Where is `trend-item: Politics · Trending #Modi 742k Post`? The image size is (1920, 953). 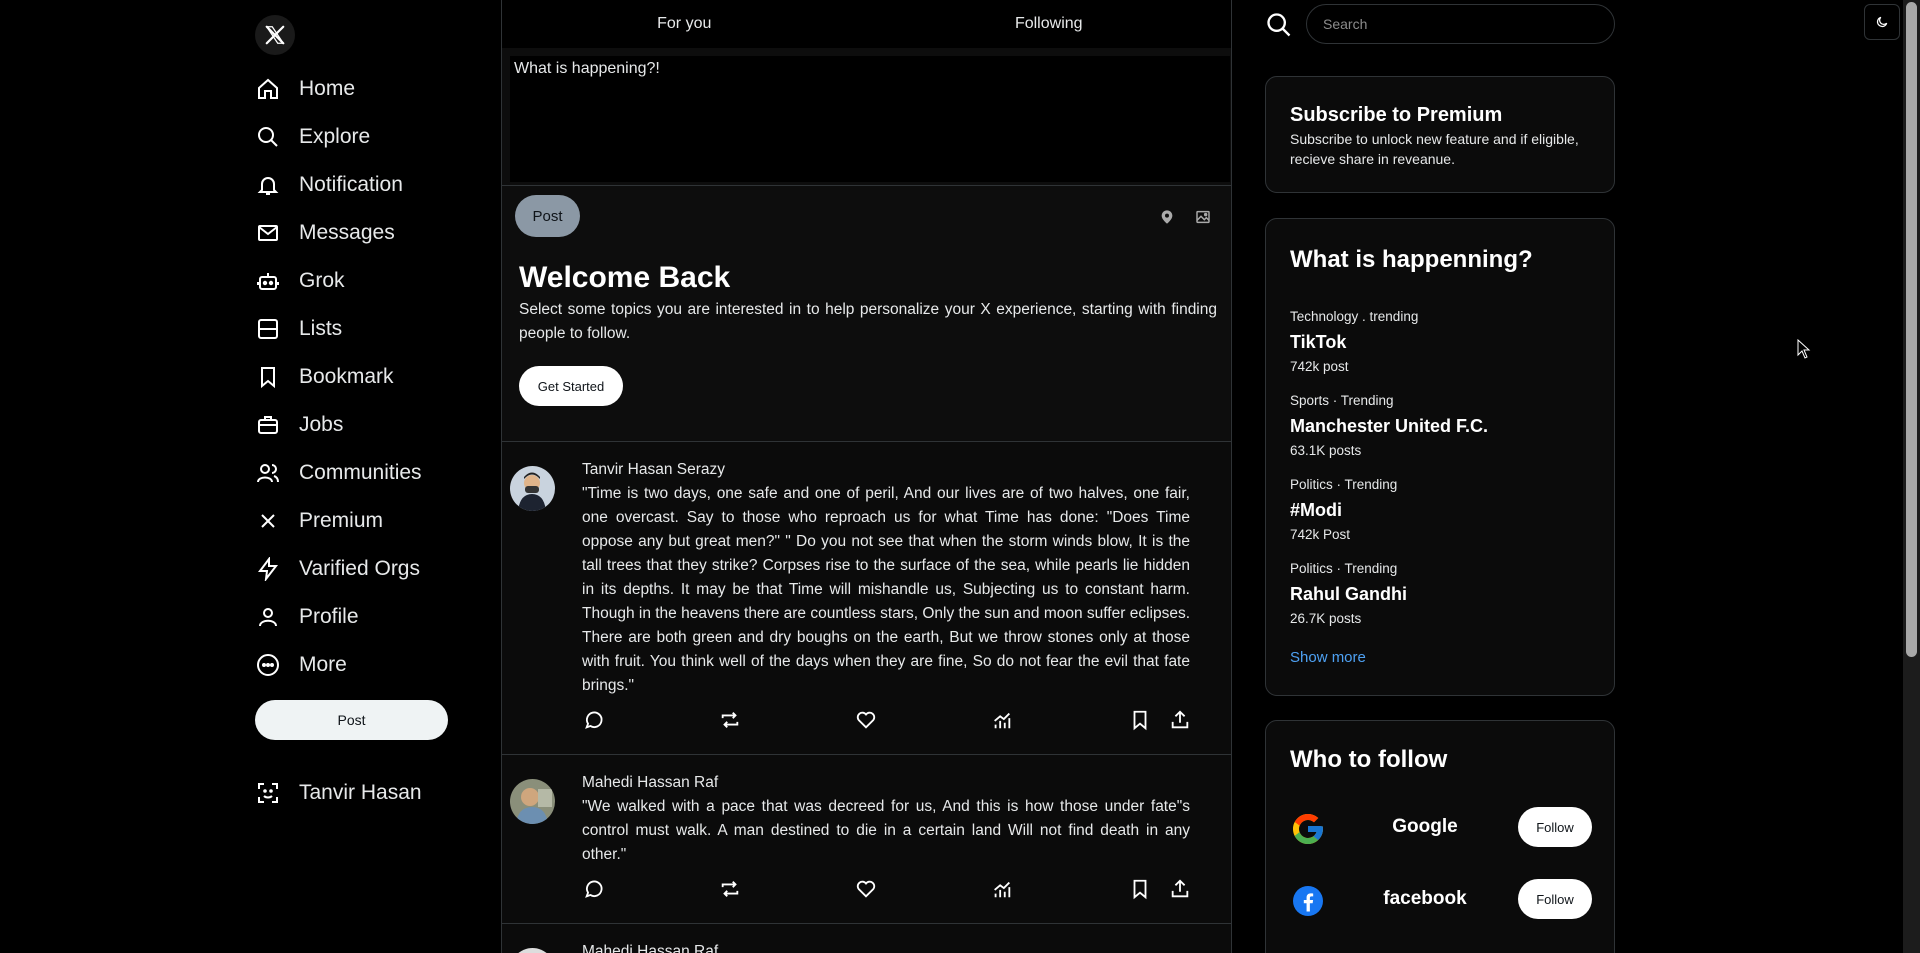
trend-item: Politics · Trending #Modi 742k Post is located at coordinates (1343, 509).